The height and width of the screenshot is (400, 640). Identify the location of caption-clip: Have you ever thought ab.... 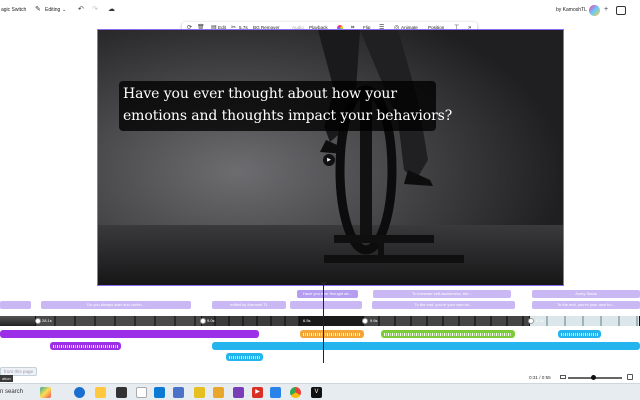
(327, 294).